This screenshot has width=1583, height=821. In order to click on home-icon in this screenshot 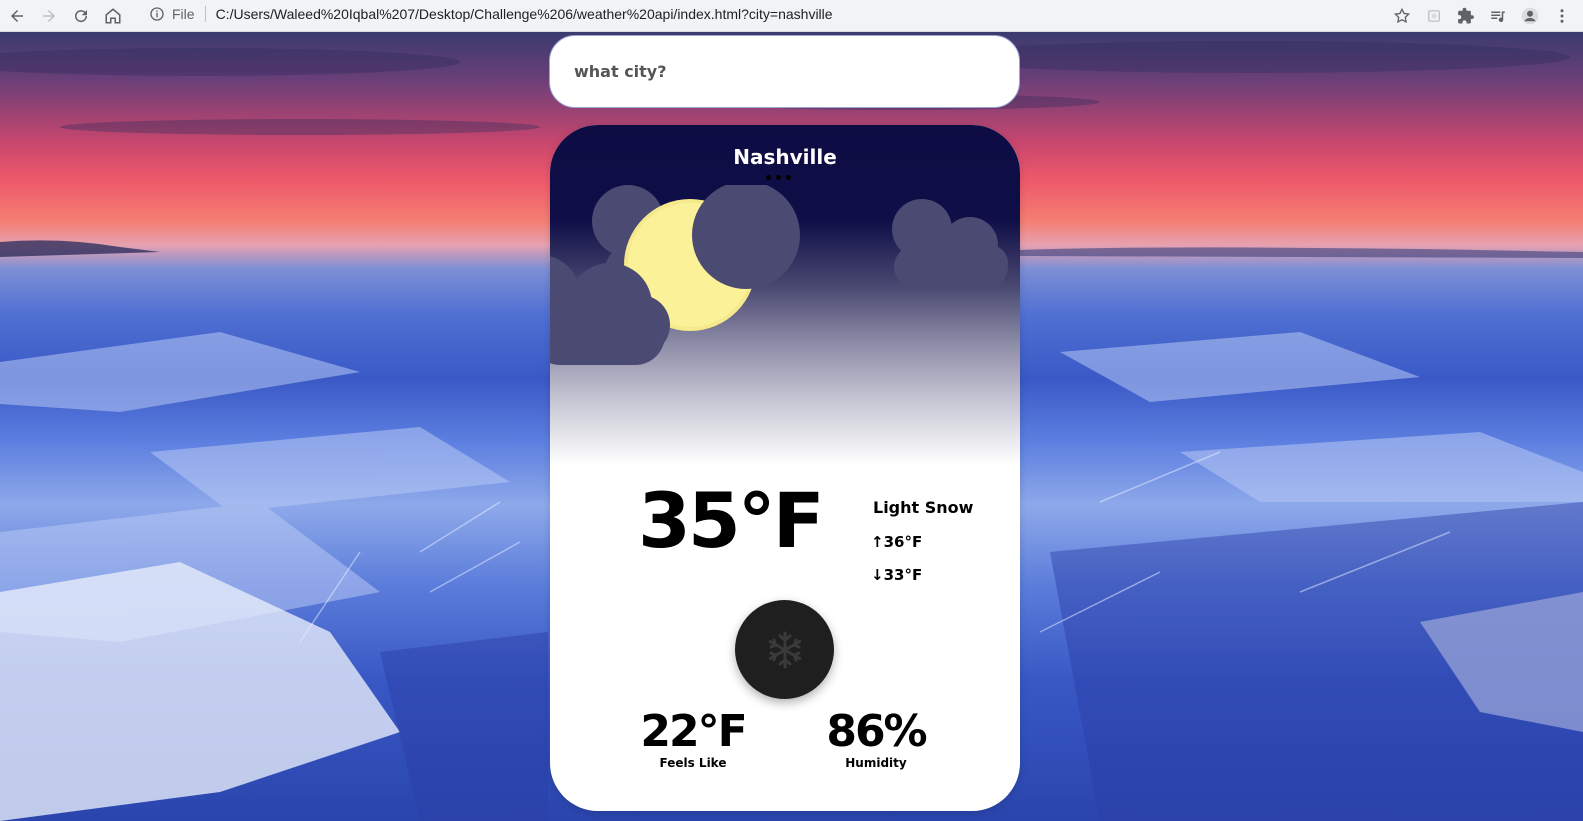, I will do `click(113, 15)`.